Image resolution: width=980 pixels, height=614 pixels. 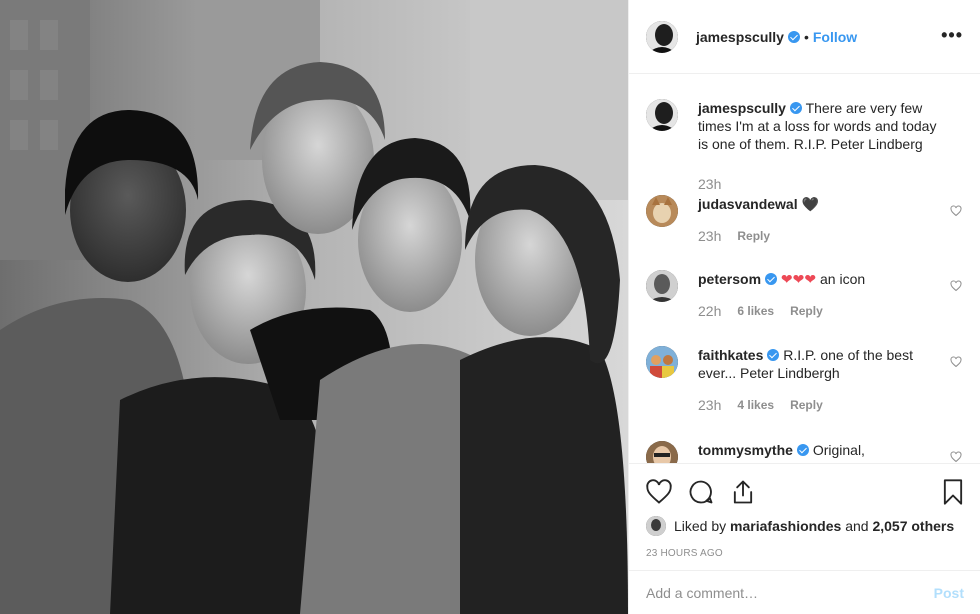 What do you see at coordinates (659, 492) in the screenshot?
I see `like-heart-icon` at bounding box center [659, 492].